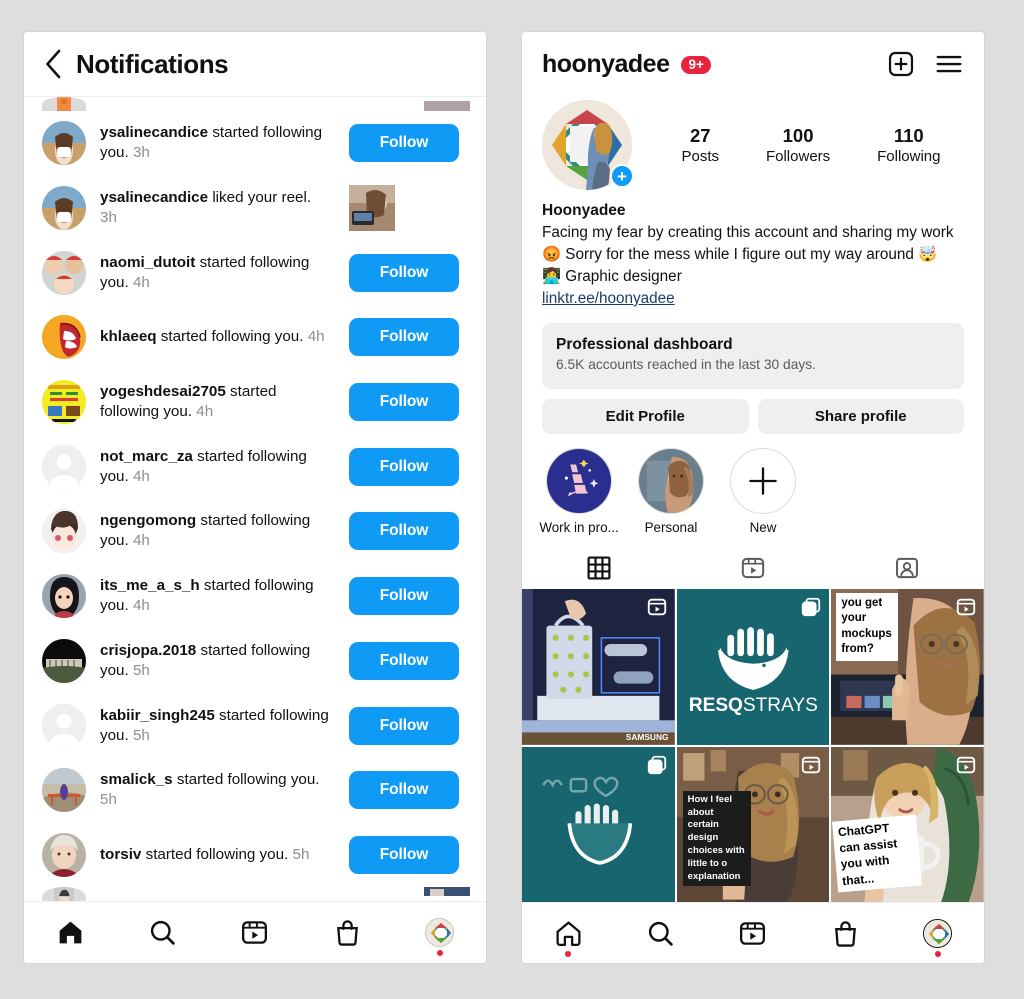  Describe the element at coordinates (157, 715) in the screenshot. I see `notification-username: kabiir_singh245` at that location.